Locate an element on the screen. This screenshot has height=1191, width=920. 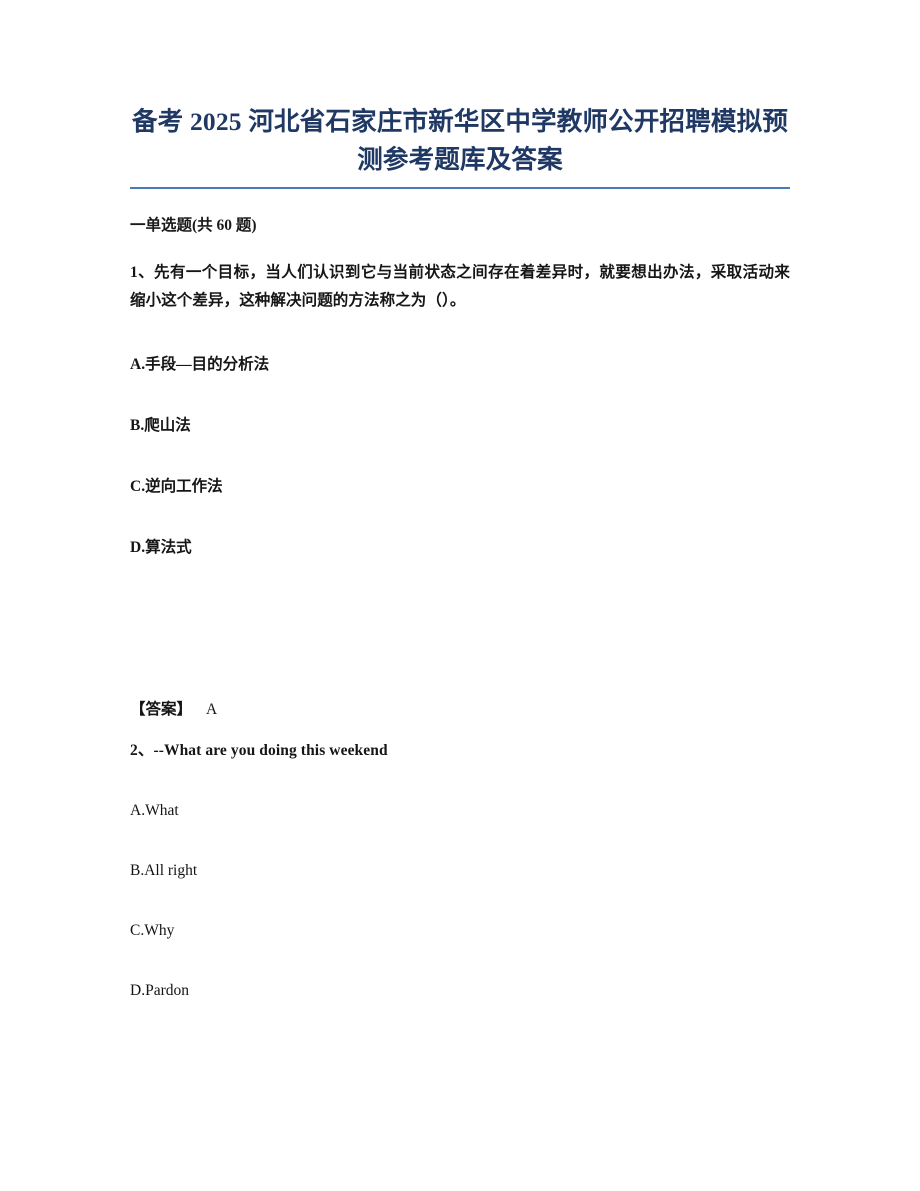
option-d: D.Pardon is located at coordinates (460, 991).